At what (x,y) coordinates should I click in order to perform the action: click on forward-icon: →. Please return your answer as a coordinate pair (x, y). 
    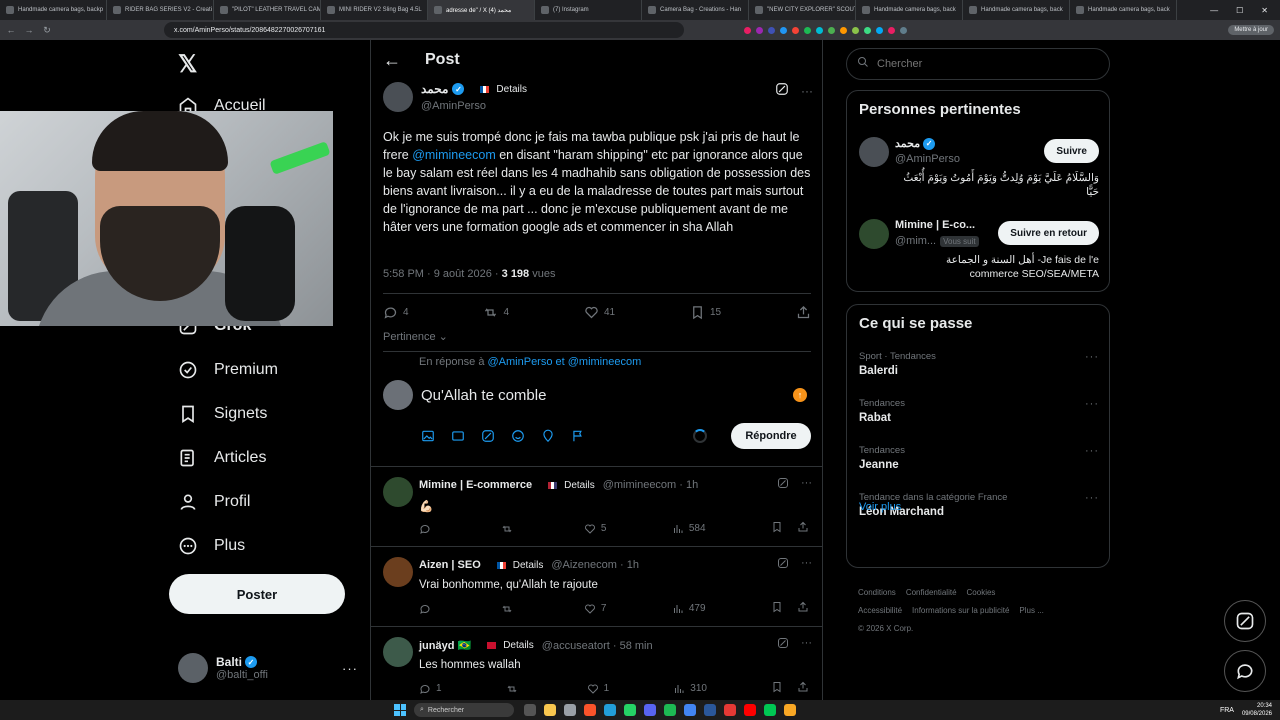
    Looking at the image, I should click on (29, 30).